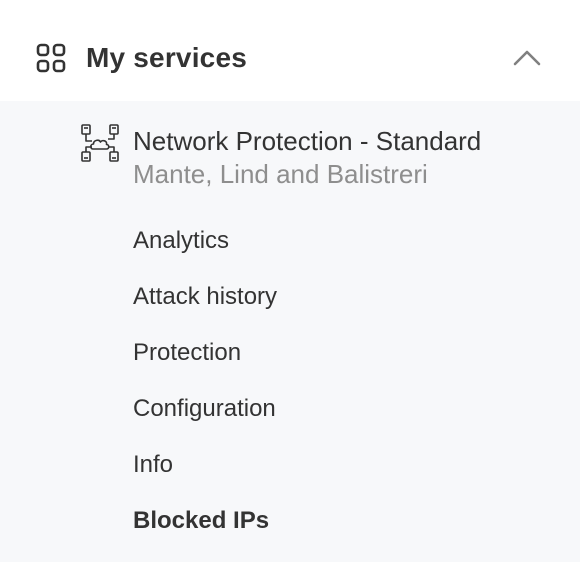  What do you see at coordinates (181, 241) in the screenshot?
I see `menu-item-analytics: Analytics` at bounding box center [181, 241].